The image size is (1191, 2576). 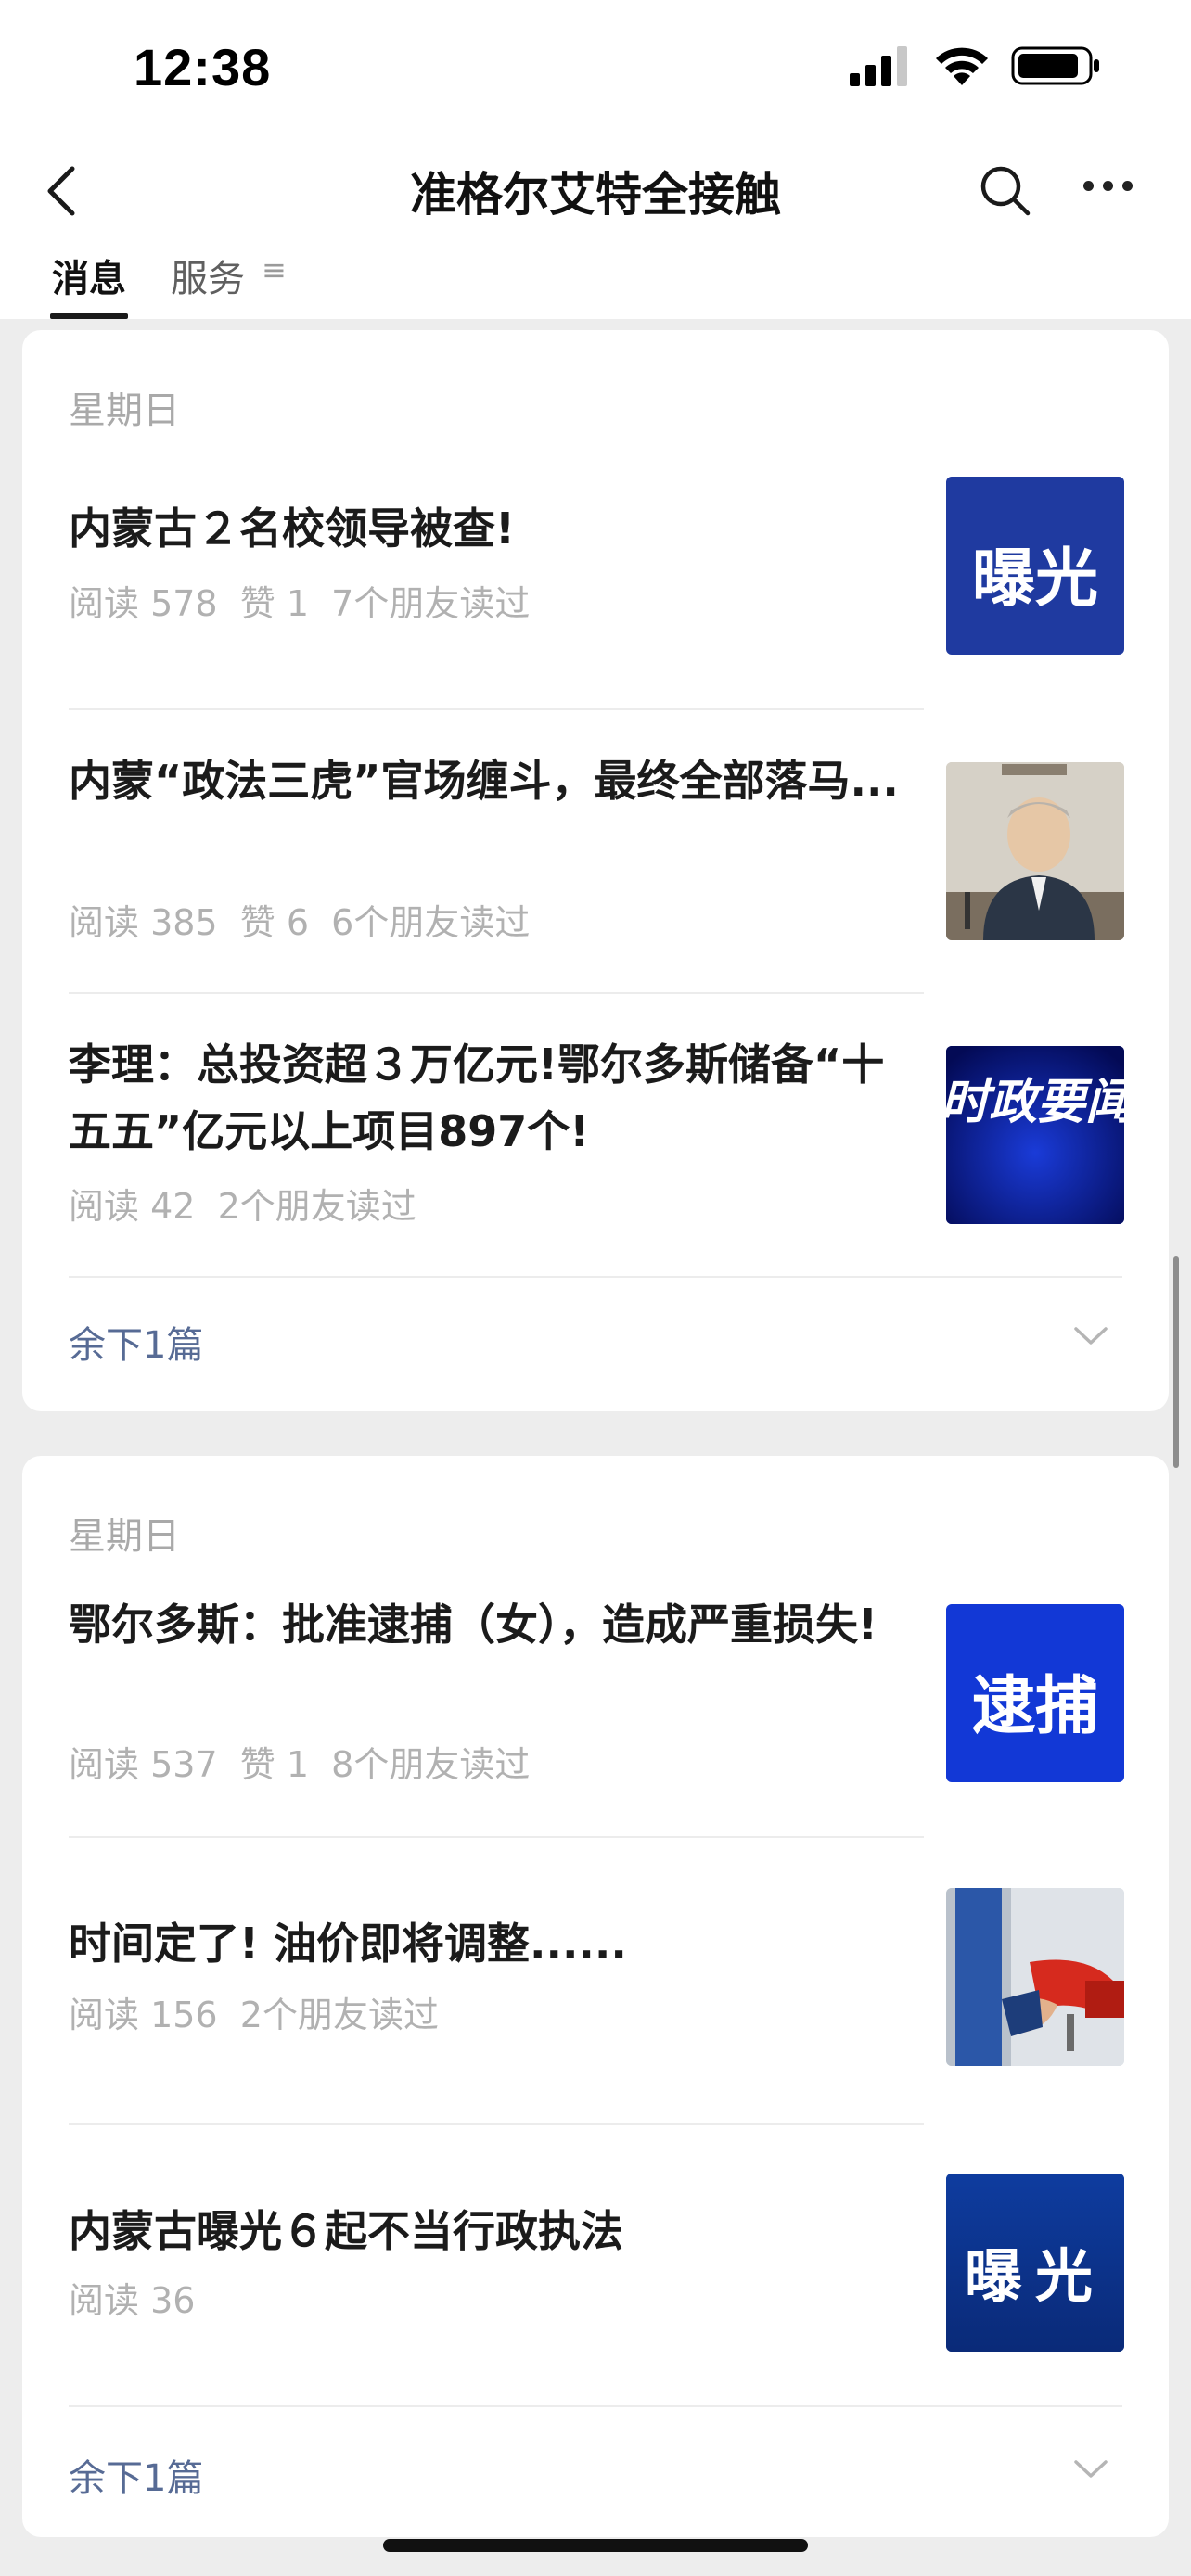 I want to click on article-meta: 阅读 385 赞 6 6个朋友读过, so click(x=300, y=923).